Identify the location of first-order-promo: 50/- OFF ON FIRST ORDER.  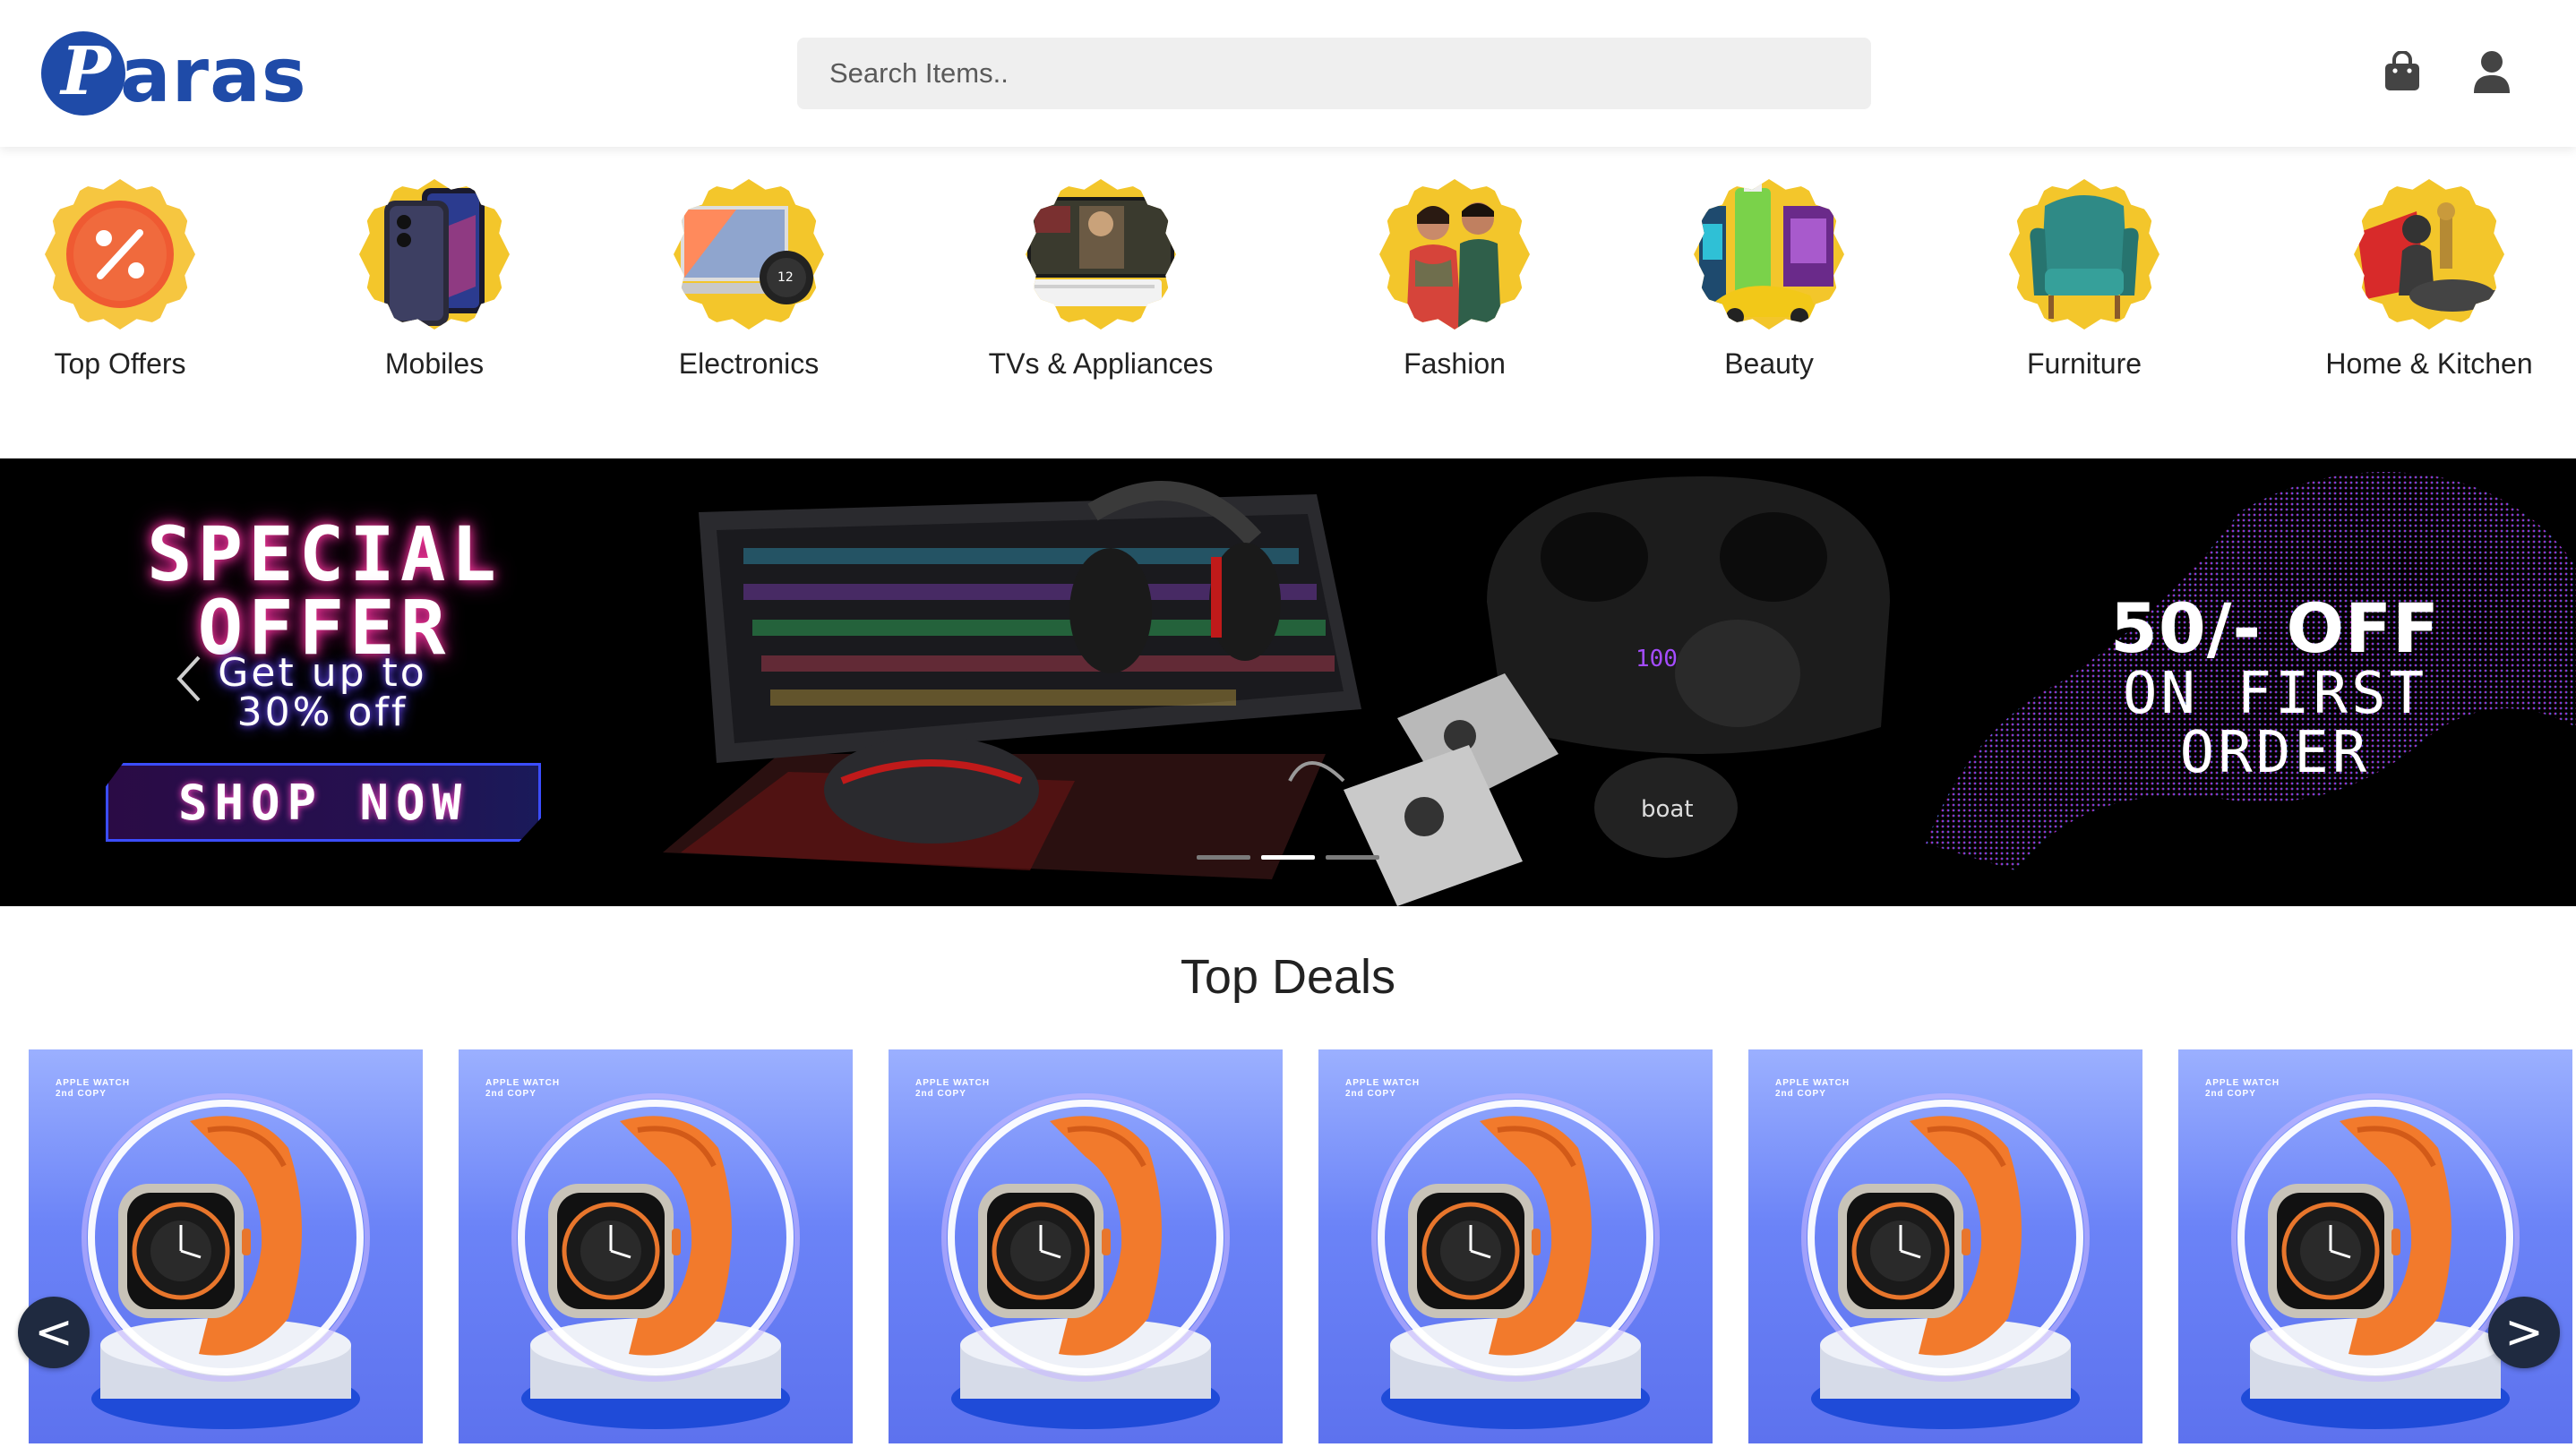
(2275, 687).